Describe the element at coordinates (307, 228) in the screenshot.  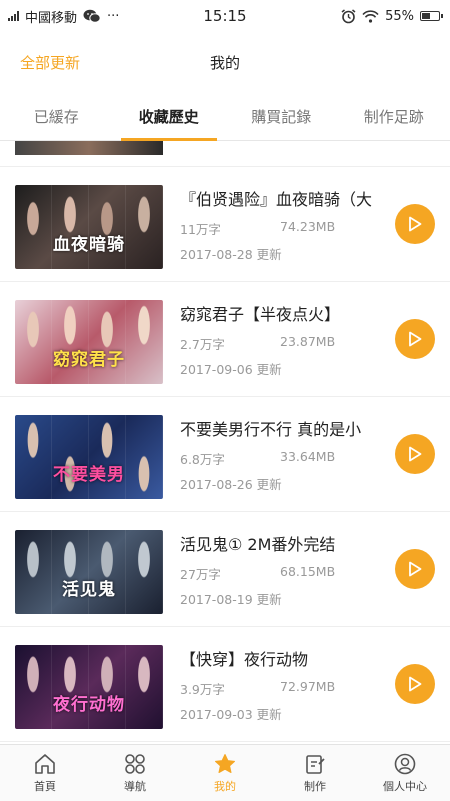
I see `file-size: 74.23MB` at that location.